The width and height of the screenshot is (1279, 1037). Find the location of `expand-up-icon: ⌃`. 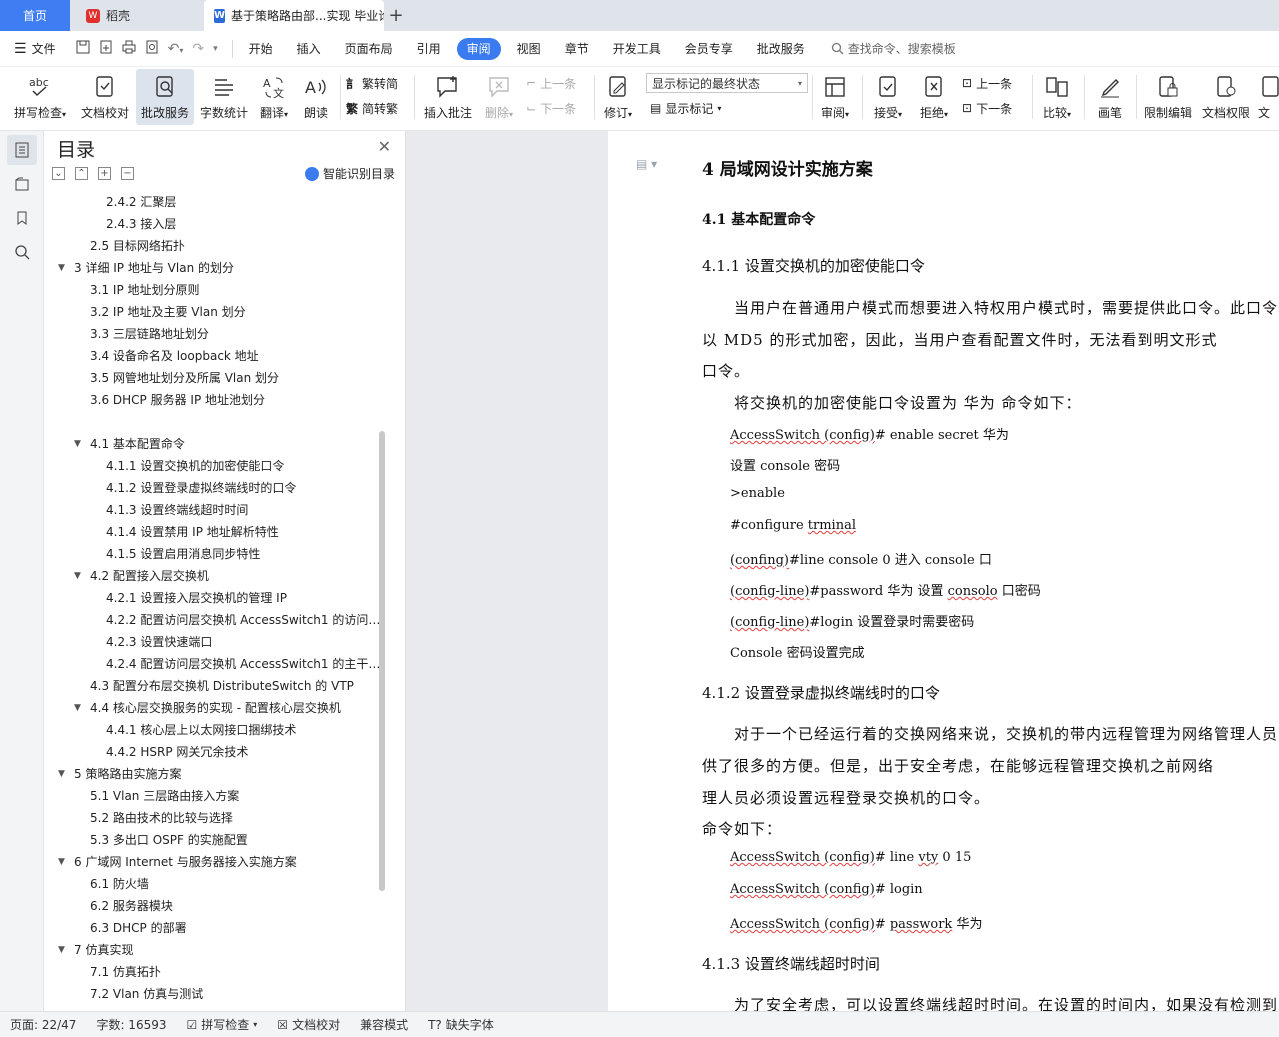

expand-up-icon: ⌃ is located at coordinates (81, 173).